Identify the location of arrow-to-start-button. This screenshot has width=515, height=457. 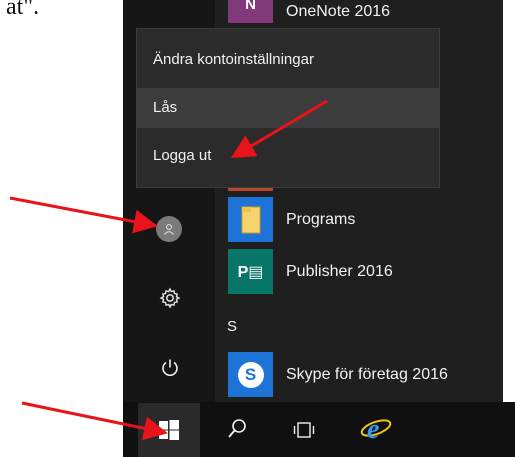
(94, 421).